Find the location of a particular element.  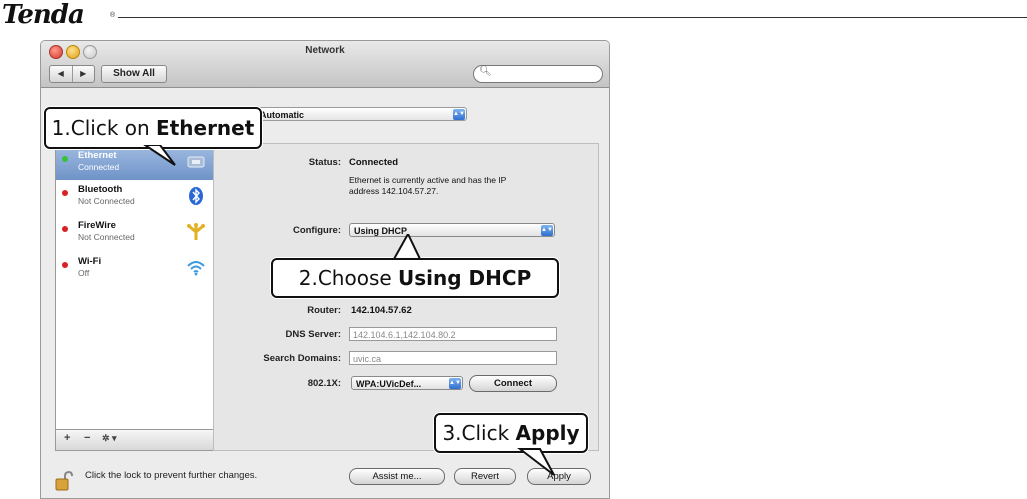

lock-icon is located at coordinates (64, 481).